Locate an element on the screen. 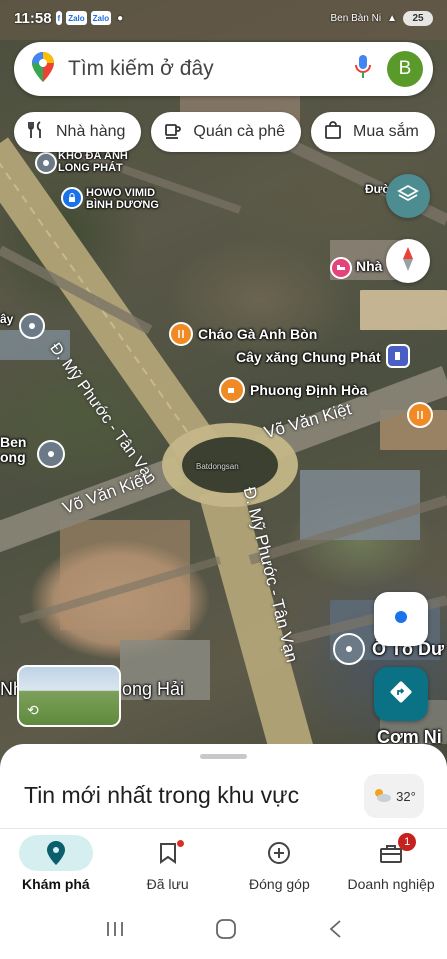  status-bar: 11:58 f Zalo Zalo ● Ben Bàn Ni ▲ 25 is located at coordinates (223, 18).